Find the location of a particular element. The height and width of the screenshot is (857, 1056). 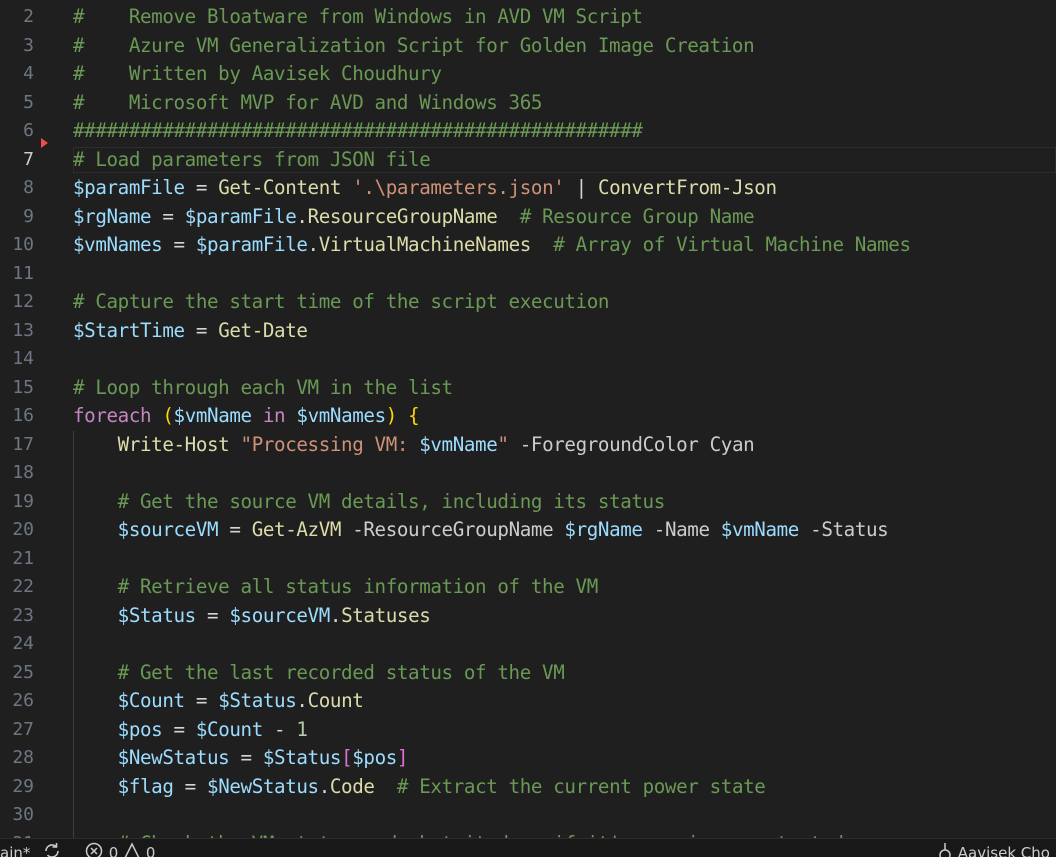

code-line: 7 # Load parameters from JSON file is located at coordinates (528, 160).